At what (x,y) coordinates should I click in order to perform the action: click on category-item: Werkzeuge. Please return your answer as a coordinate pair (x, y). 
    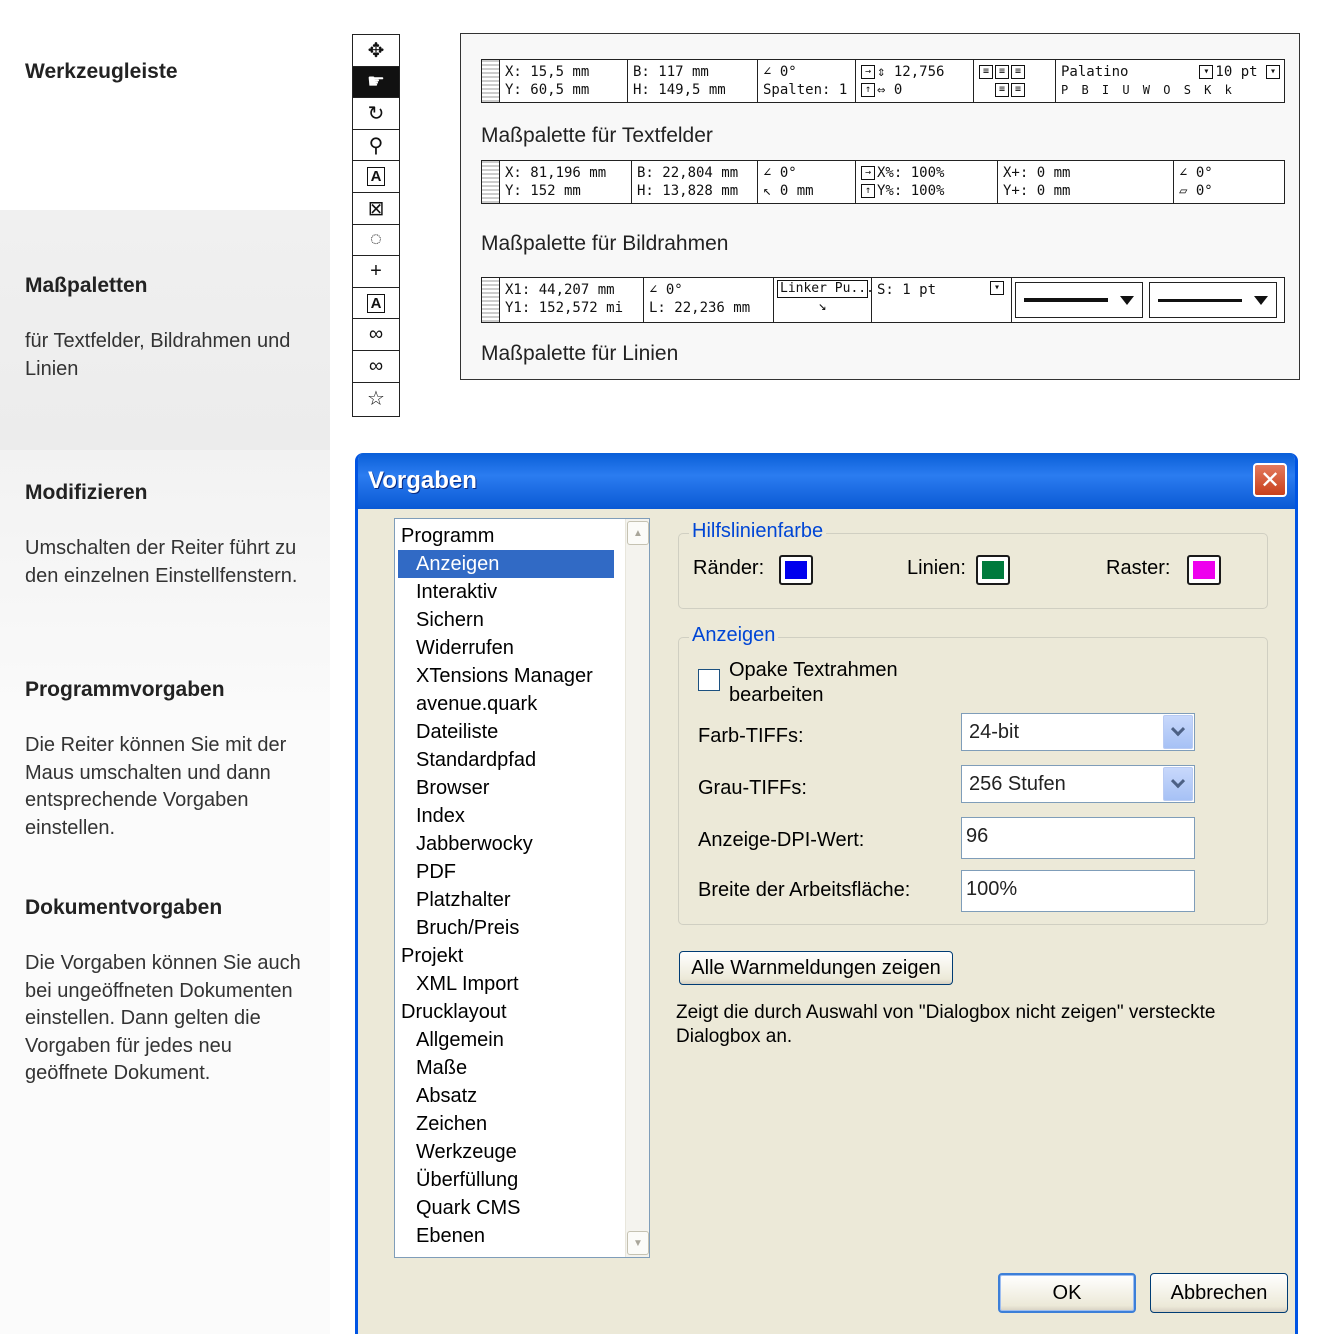
    Looking at the image, I should click on (506, 1152).